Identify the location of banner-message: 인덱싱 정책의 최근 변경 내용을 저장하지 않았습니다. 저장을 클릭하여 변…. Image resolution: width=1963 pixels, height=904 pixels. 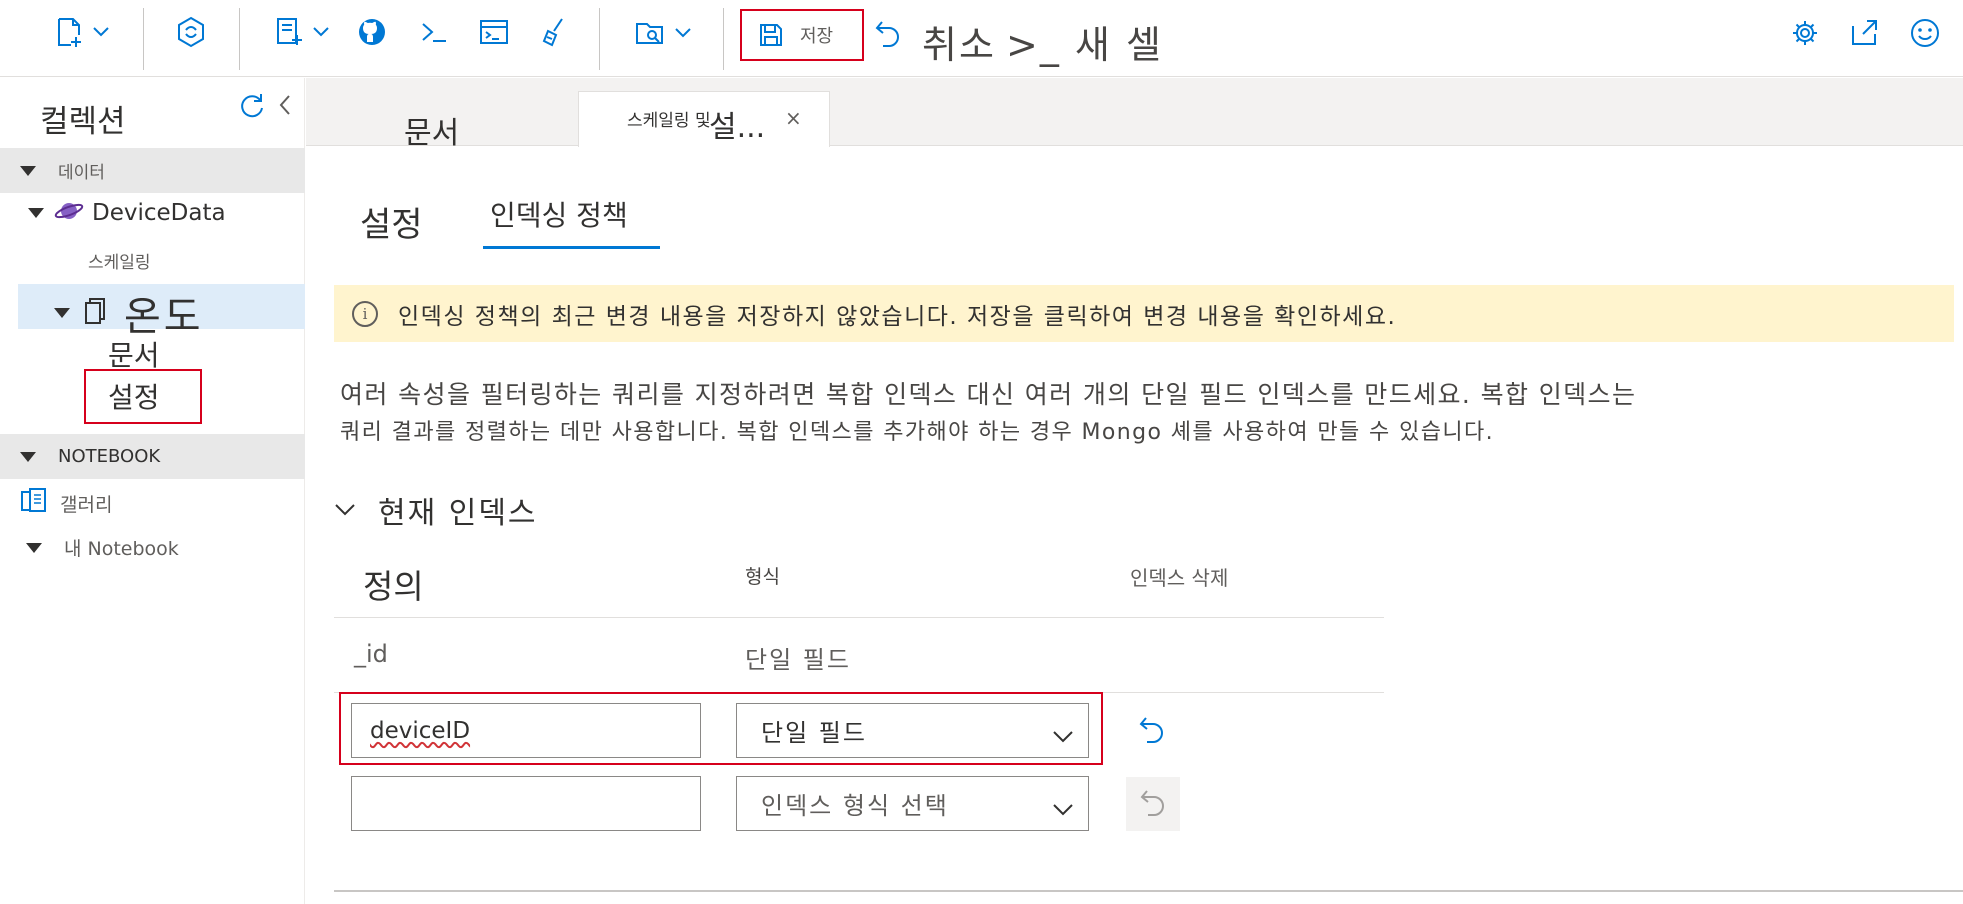
(897, 316).